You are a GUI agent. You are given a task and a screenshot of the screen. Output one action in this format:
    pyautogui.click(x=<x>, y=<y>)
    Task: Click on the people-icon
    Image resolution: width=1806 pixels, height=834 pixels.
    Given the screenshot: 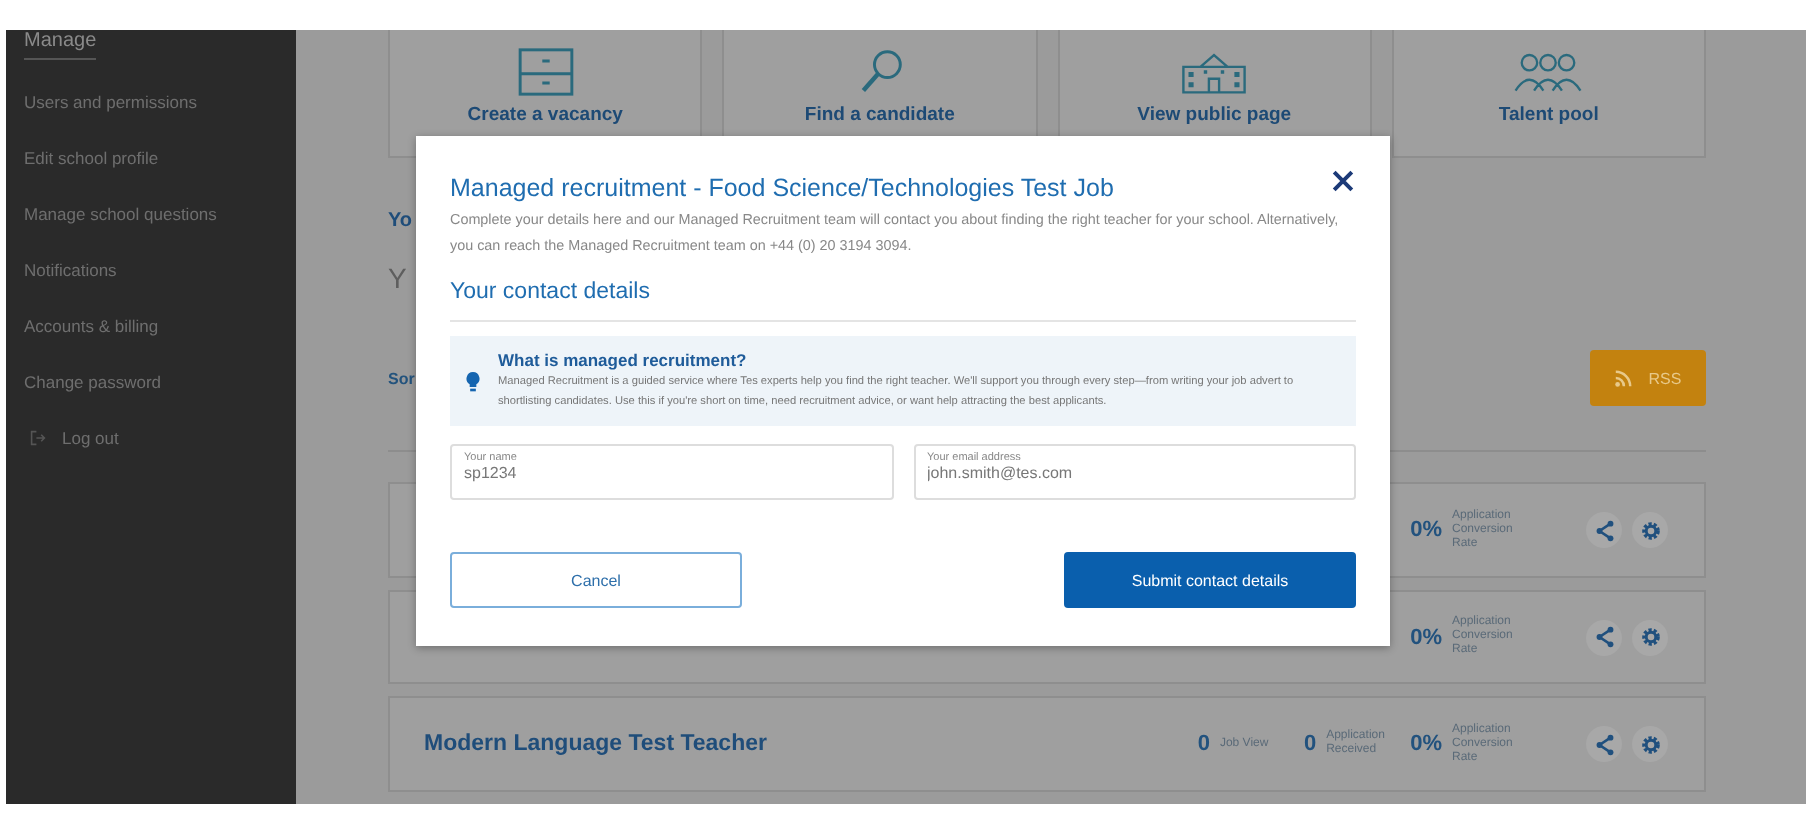 What is the action you would take?
    pyautogui.click(x=1548, y=72)
    